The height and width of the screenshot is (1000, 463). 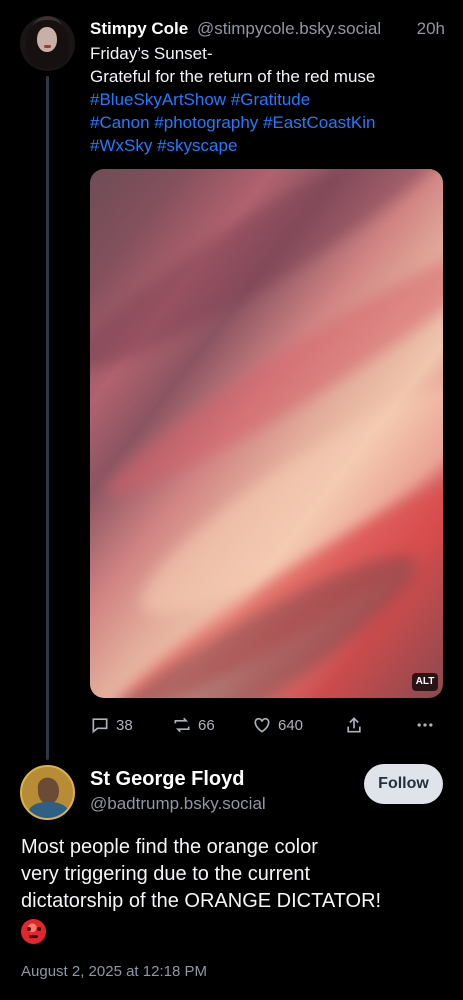 What do you see at coordinates (233, 76) in the screenshot?
I see `post-text-line: Grateful for the return of the red muse` at bounding box center [233, 76].